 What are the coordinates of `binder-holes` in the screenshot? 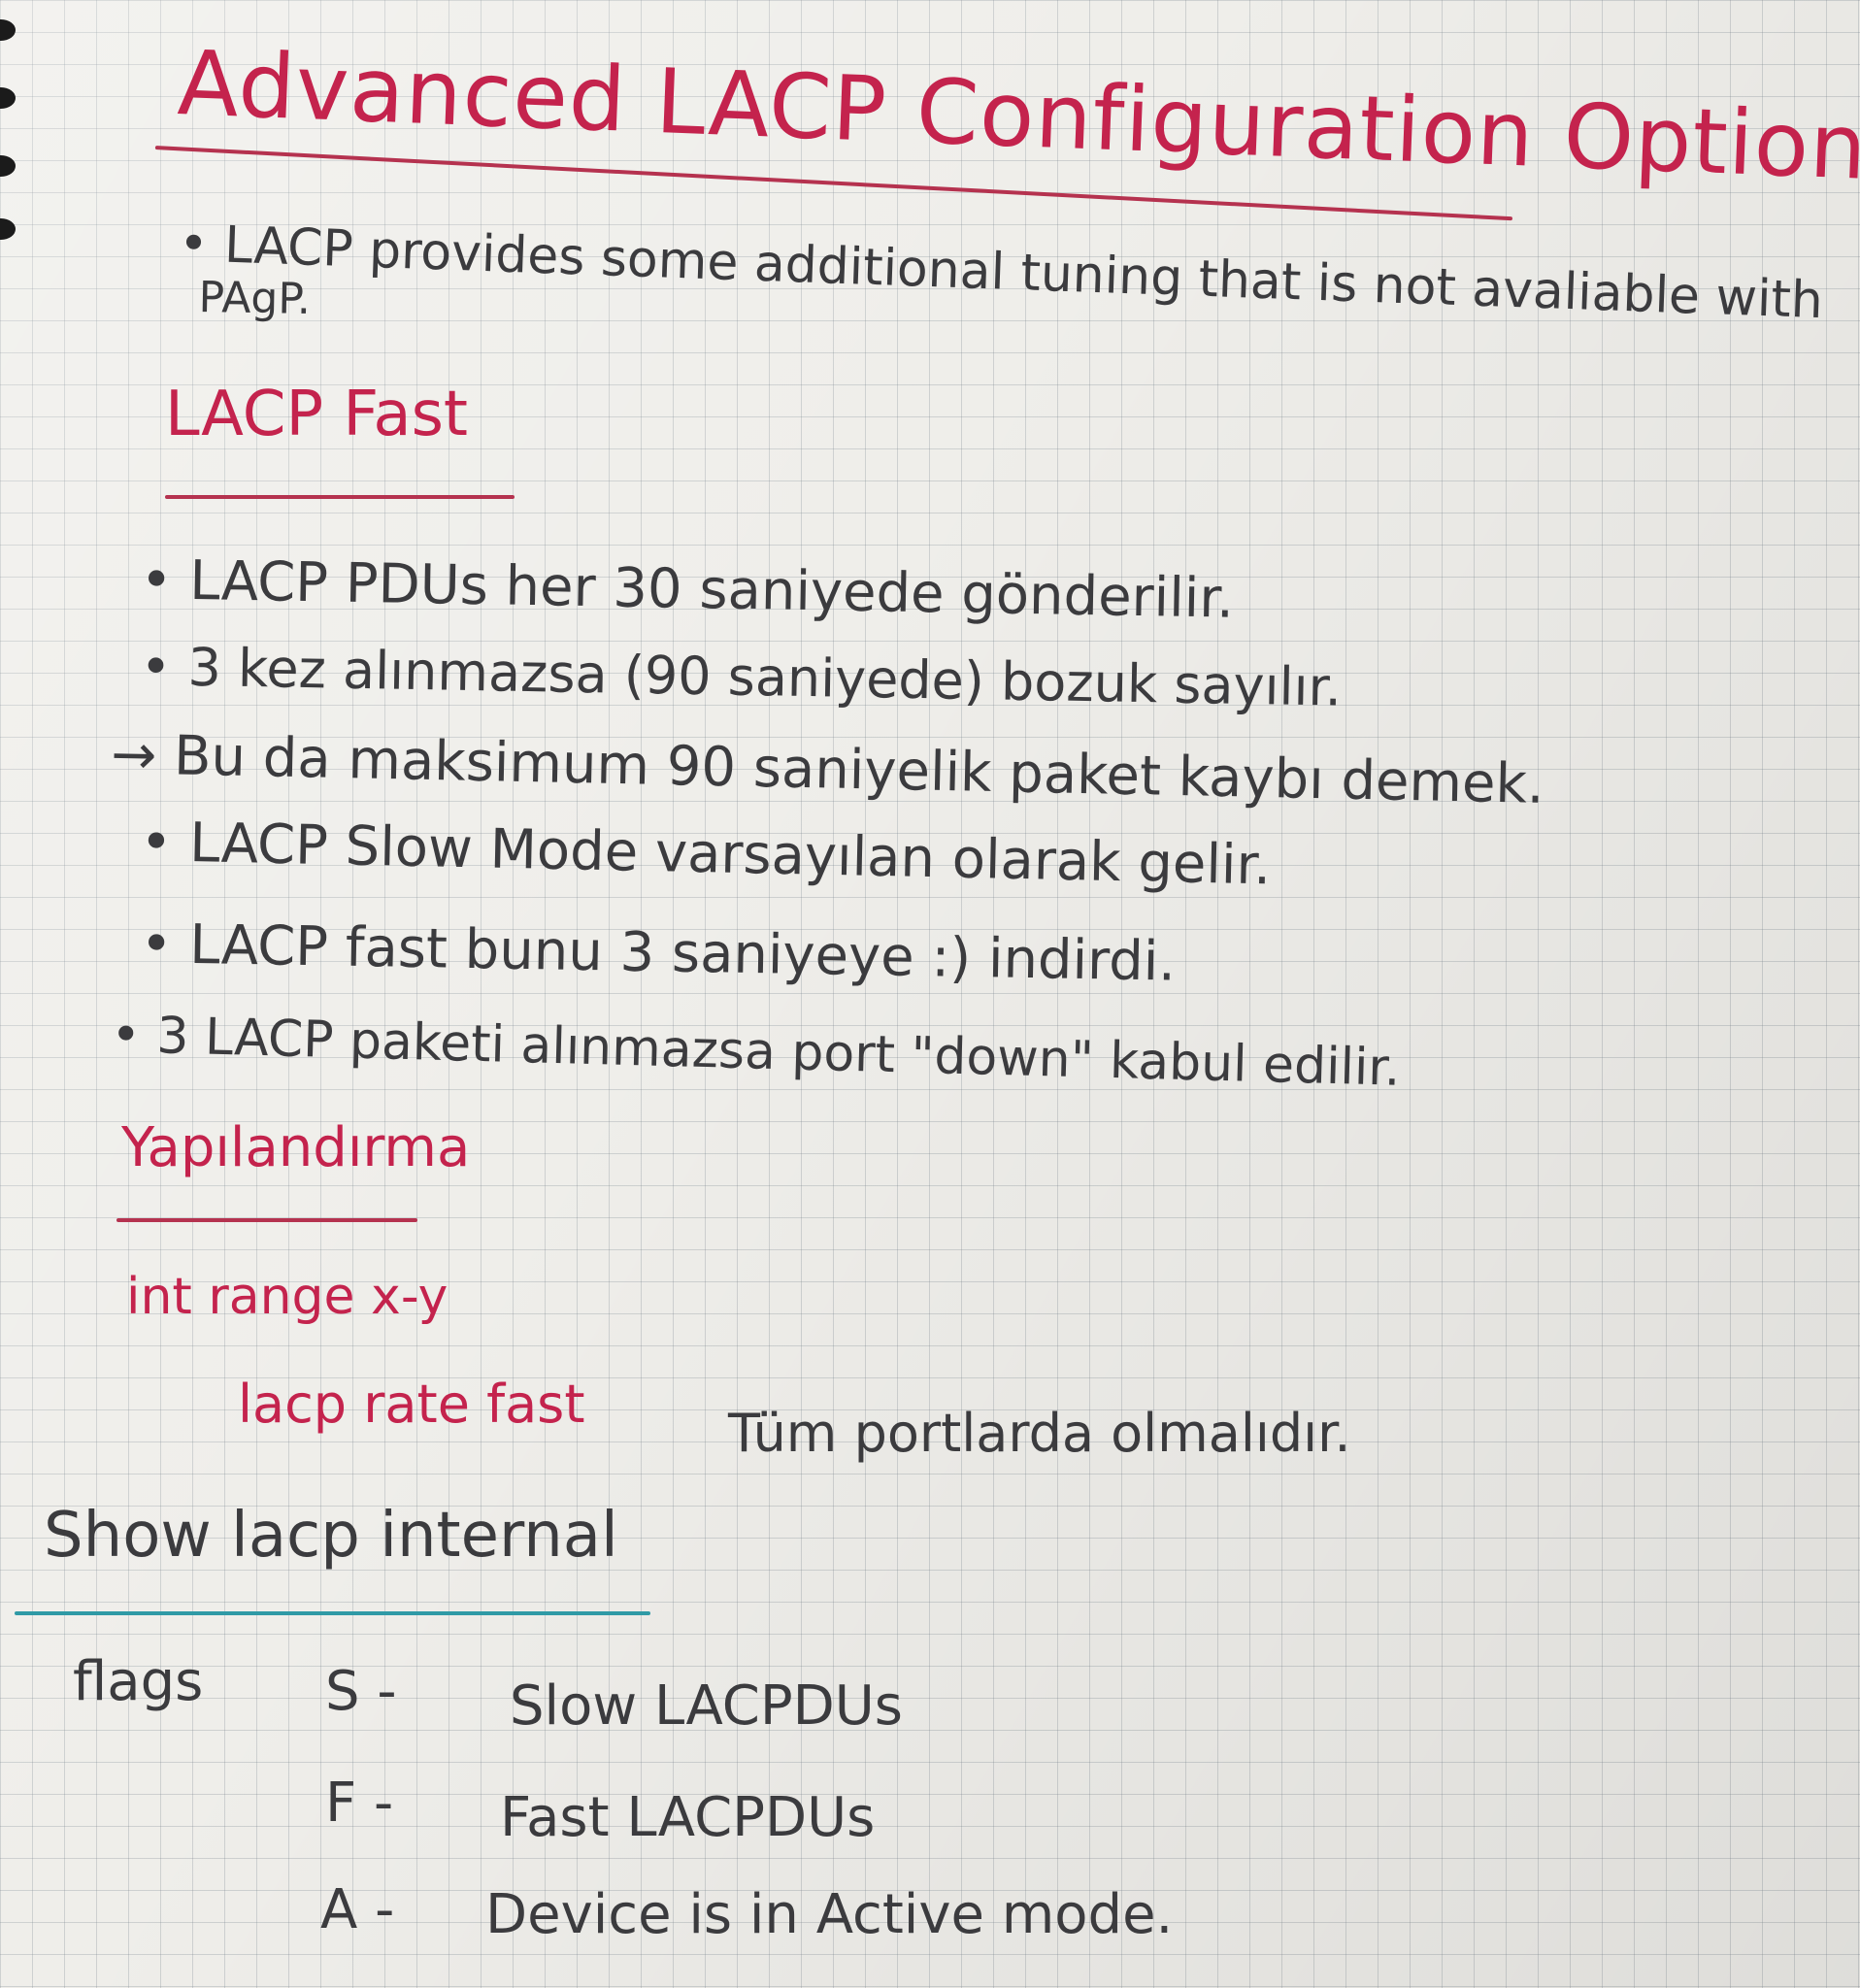 It's located at (12, 135).